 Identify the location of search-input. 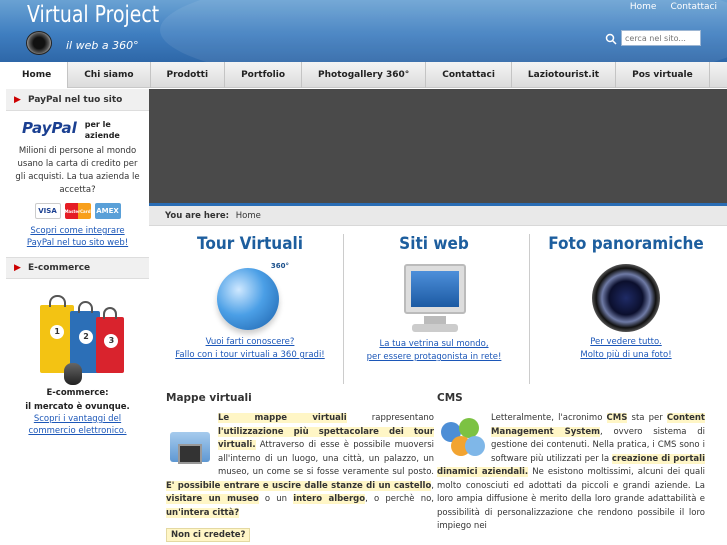
(661, 38).